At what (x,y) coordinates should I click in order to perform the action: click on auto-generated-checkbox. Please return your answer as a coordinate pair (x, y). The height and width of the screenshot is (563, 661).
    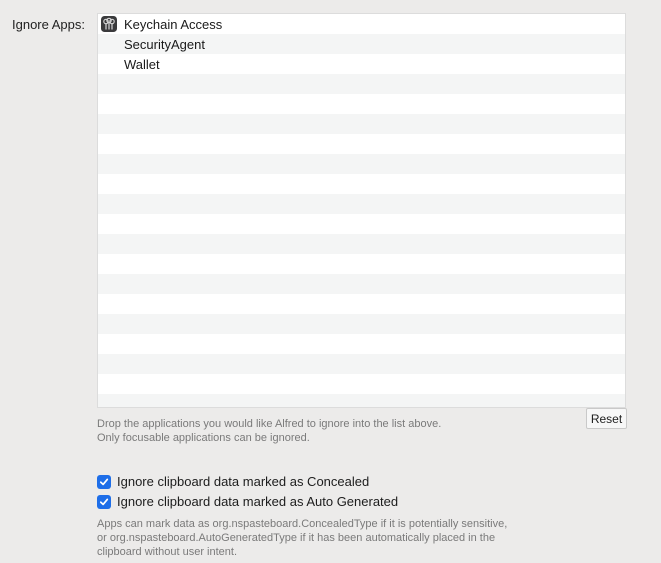
    Looking at the image, I should click on (104, 501).